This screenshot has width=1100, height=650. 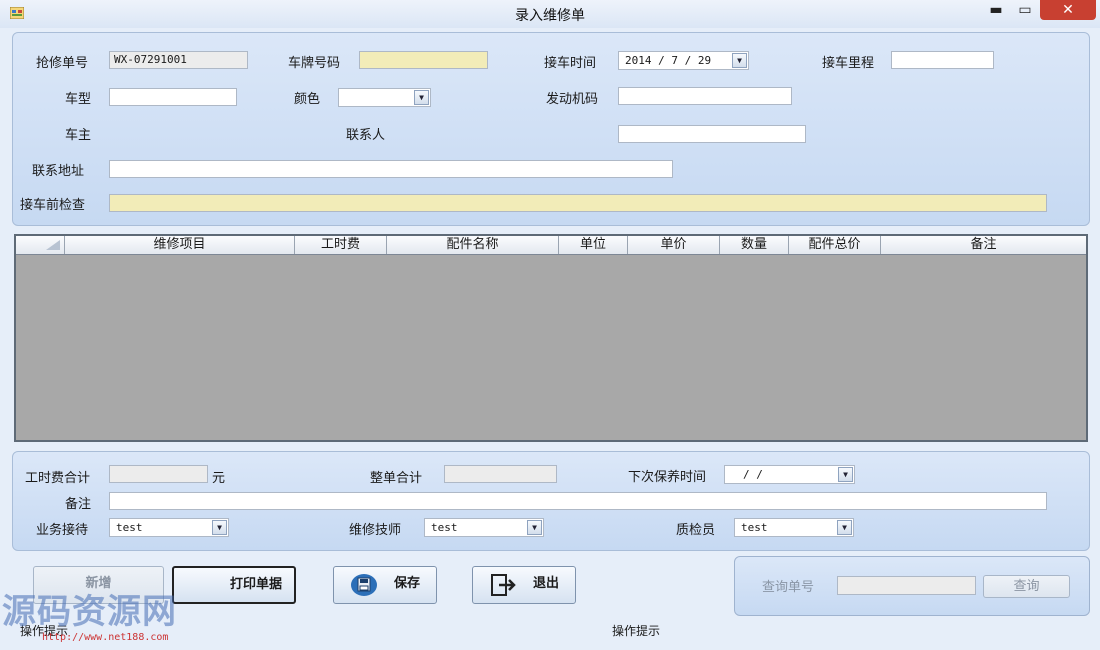 I want to click on color-label: 颜色, so click(x=307, y=99).